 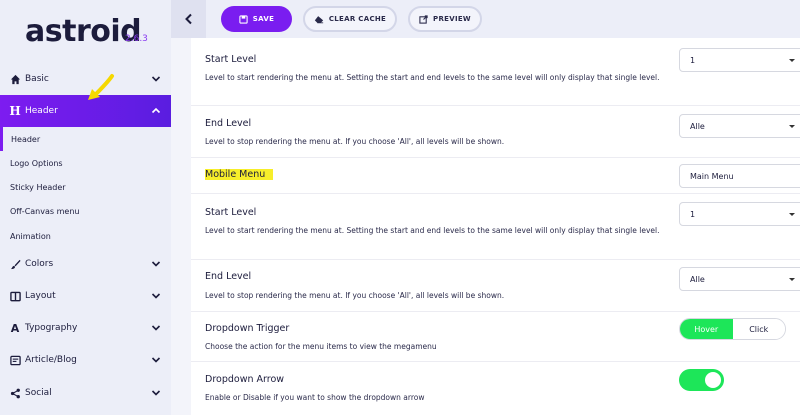 What do you see at coordinates (85, 163) in the screenshot?
I see `subitem-logo-options: Logo Options` at bounding box center [85, 163].